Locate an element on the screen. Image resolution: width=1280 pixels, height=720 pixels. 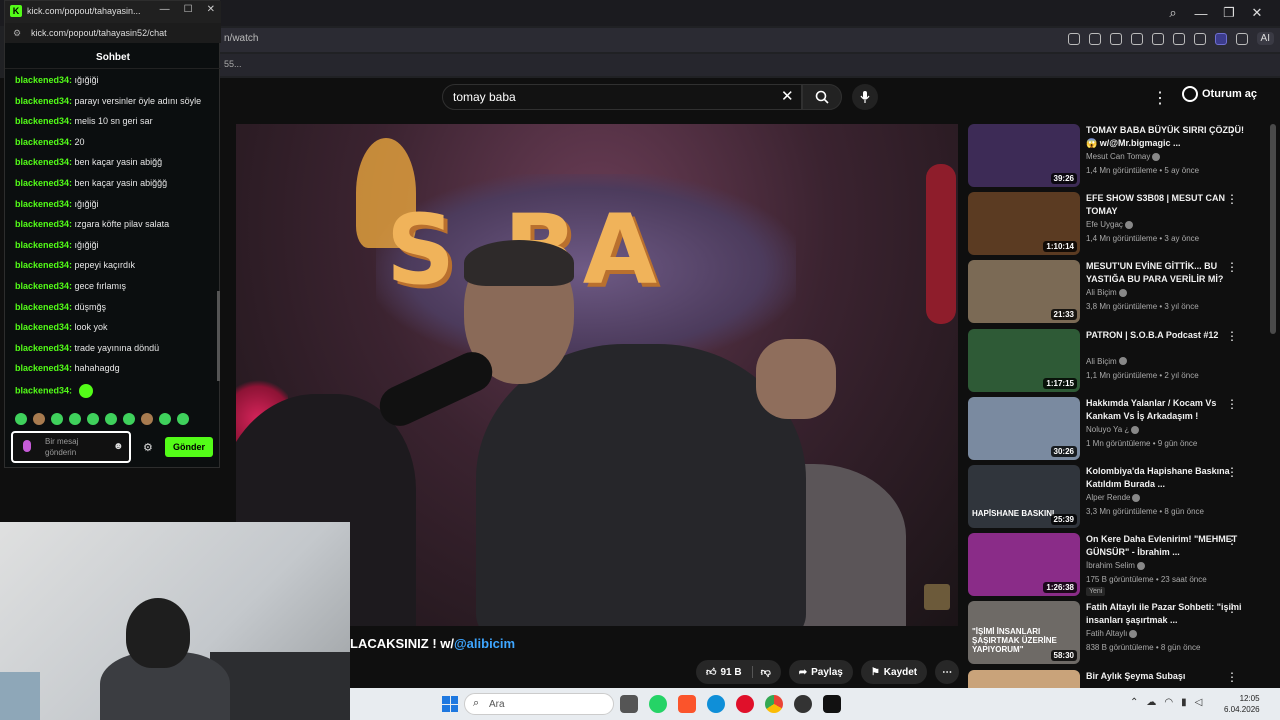
camera-icon is located at coordinates (1094, 38).